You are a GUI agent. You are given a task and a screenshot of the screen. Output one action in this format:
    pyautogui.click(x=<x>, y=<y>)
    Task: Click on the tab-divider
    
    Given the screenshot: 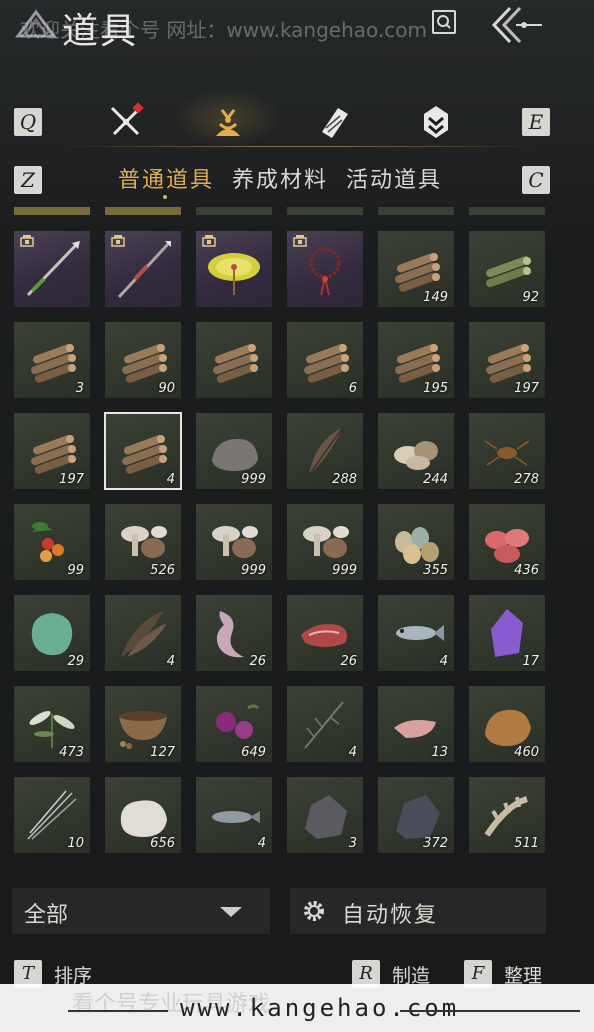 What is the action you would take?
    pyautogui.click(x=299, y=146)
    